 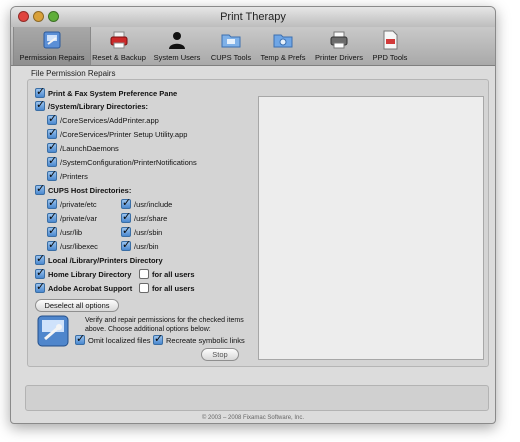 What do you see at coordinates (77, 305) in the screenshot?
I see `deselect-all-button: Deselect all options` at bounding box center [77, 305].